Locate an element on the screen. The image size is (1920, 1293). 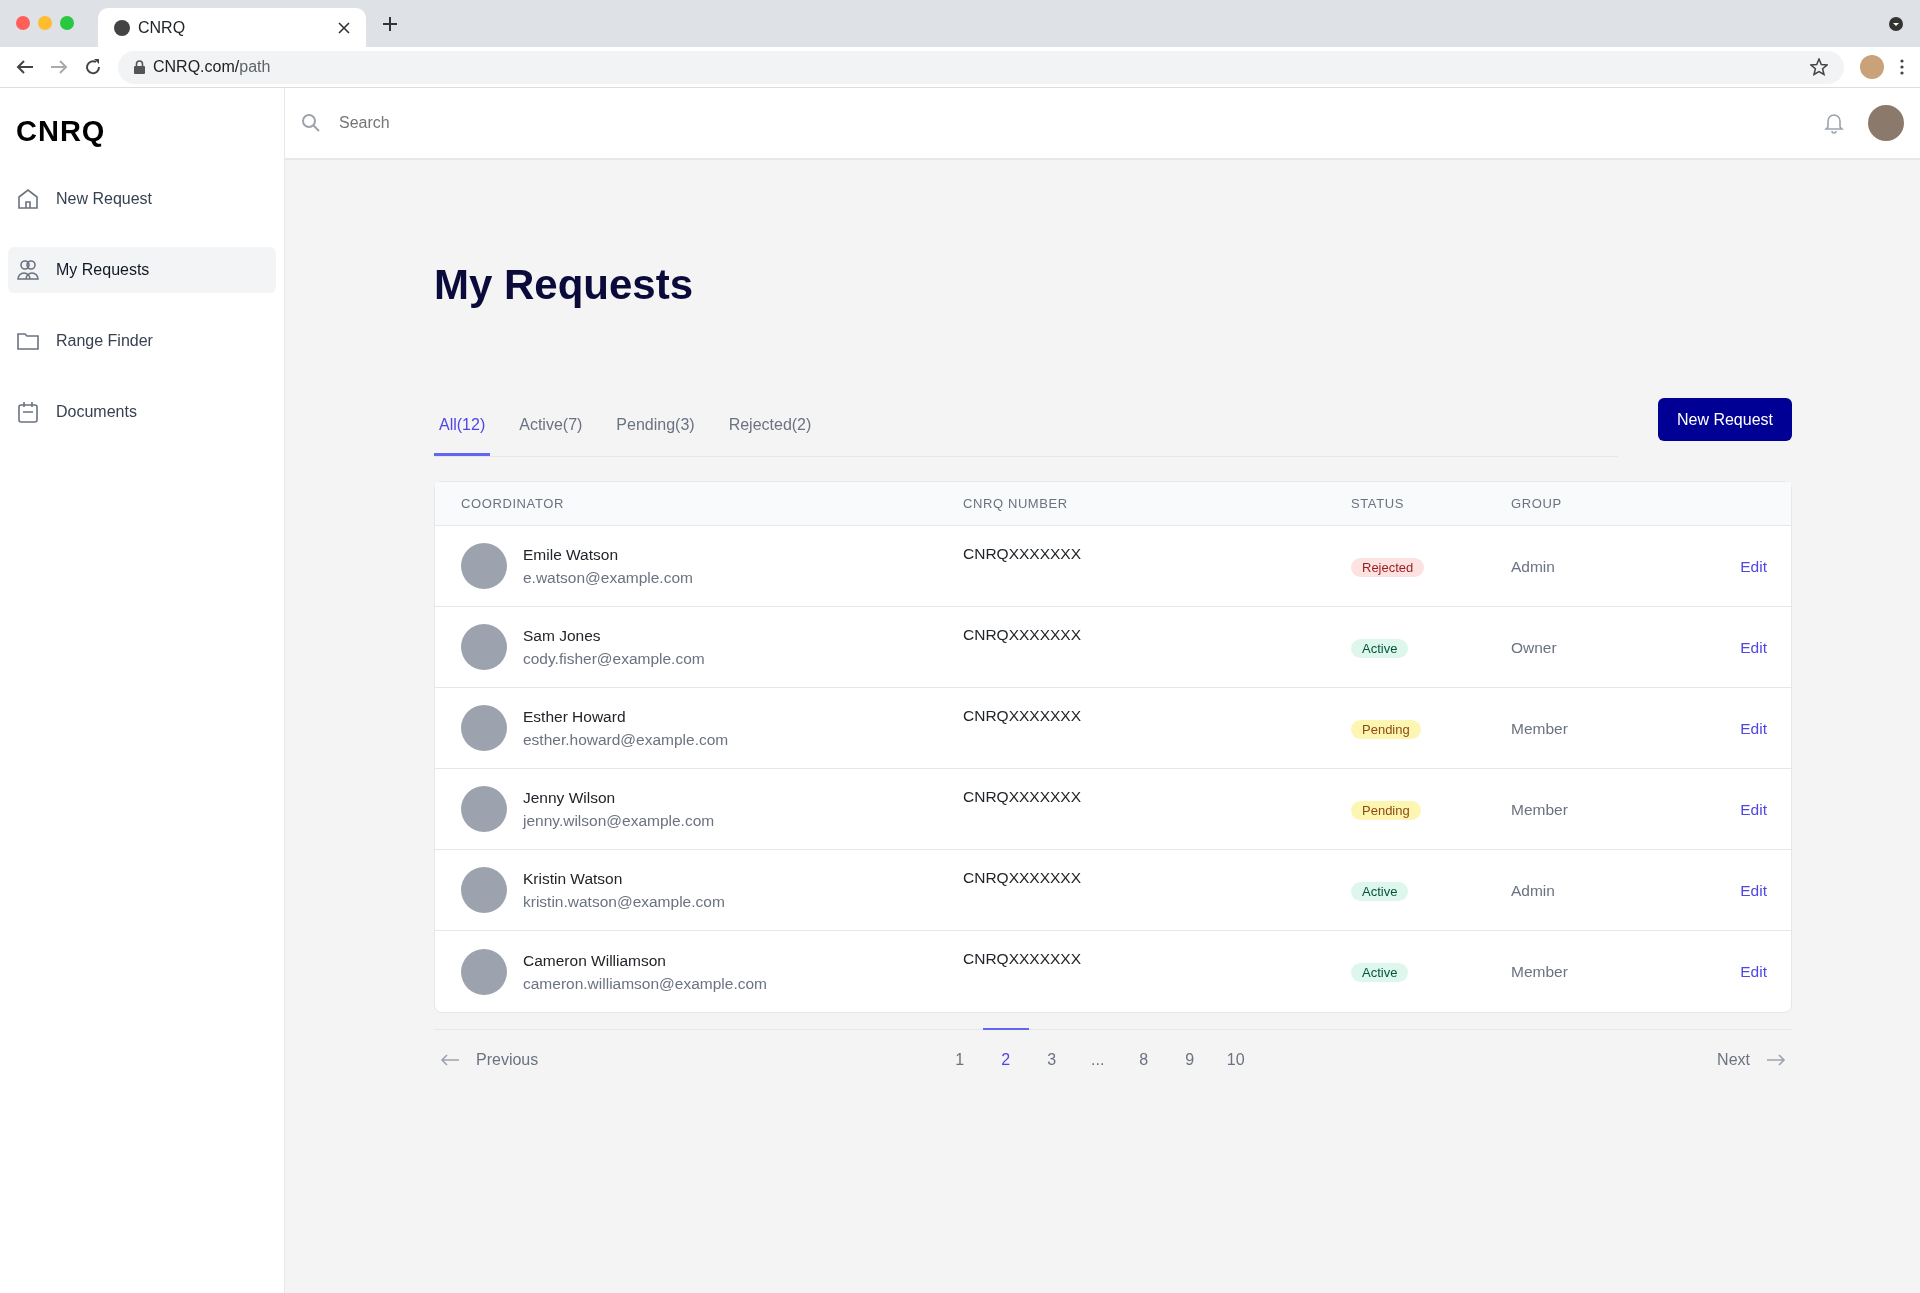
coordinator-name: Emile Watson is located at coordinates (571, 555).